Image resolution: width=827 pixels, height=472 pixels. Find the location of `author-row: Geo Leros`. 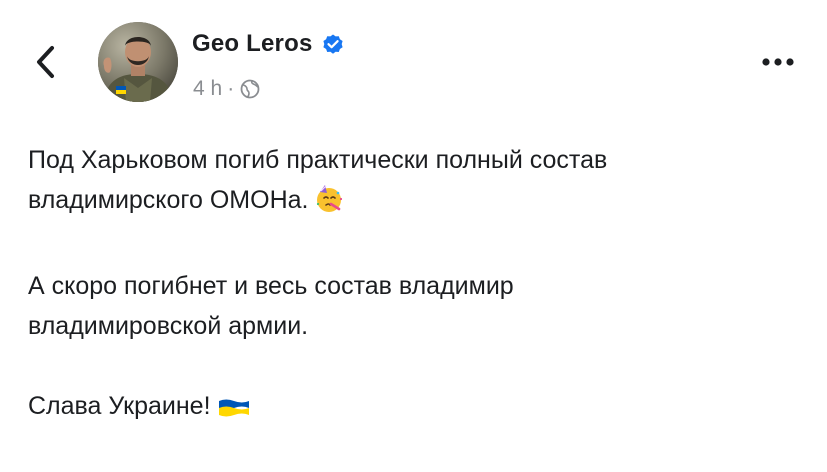

author-row: Geo Leros is located at coordinates (268, 44).